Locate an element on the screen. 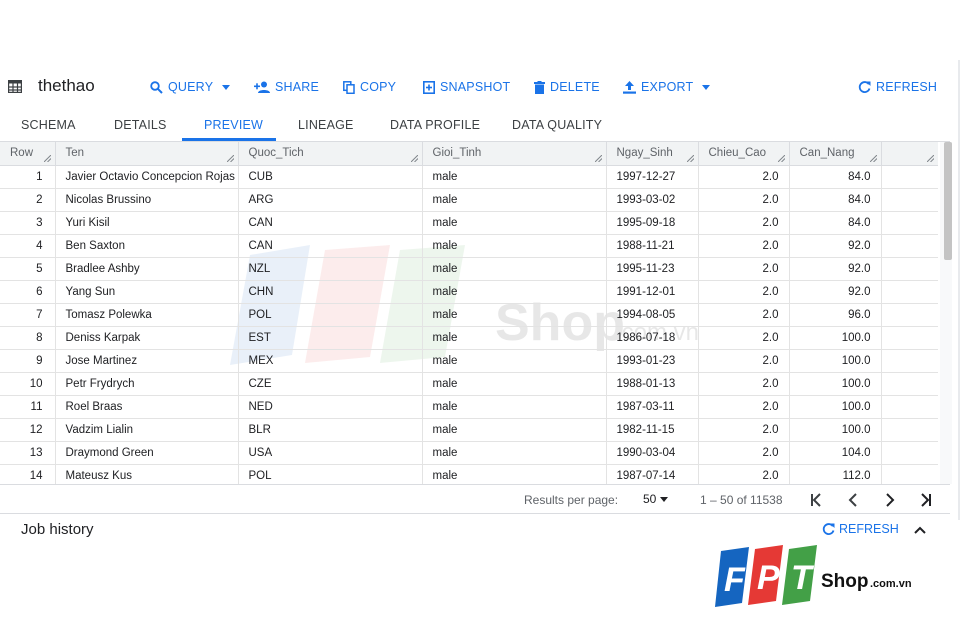  job-history-refresh-button: REFRESH is located at coordinates (860, 529).